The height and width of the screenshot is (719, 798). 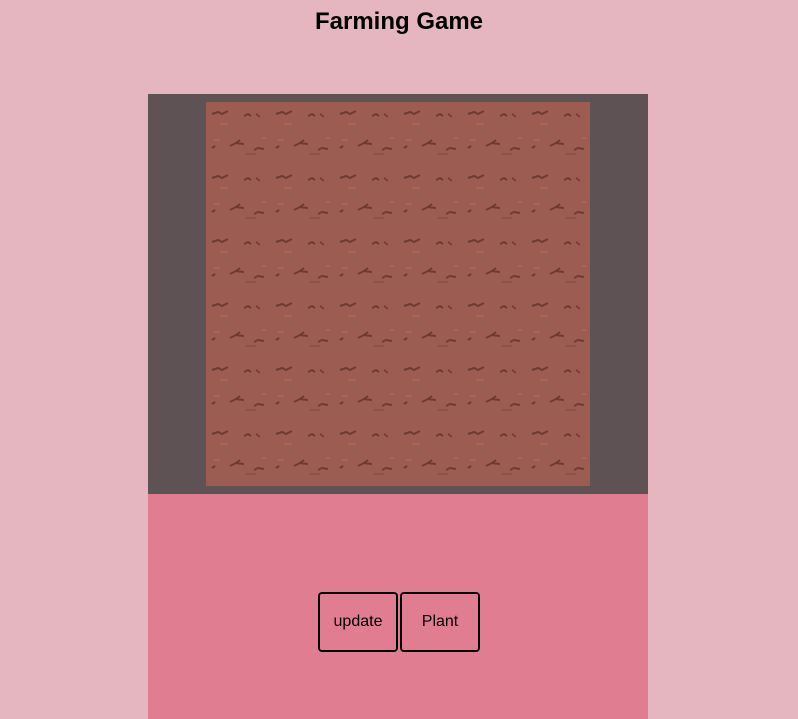 What do you see at coordinates (440, 622) in the screenshot?
I see `plant-button: Plant` at bounding box center [440, 622].